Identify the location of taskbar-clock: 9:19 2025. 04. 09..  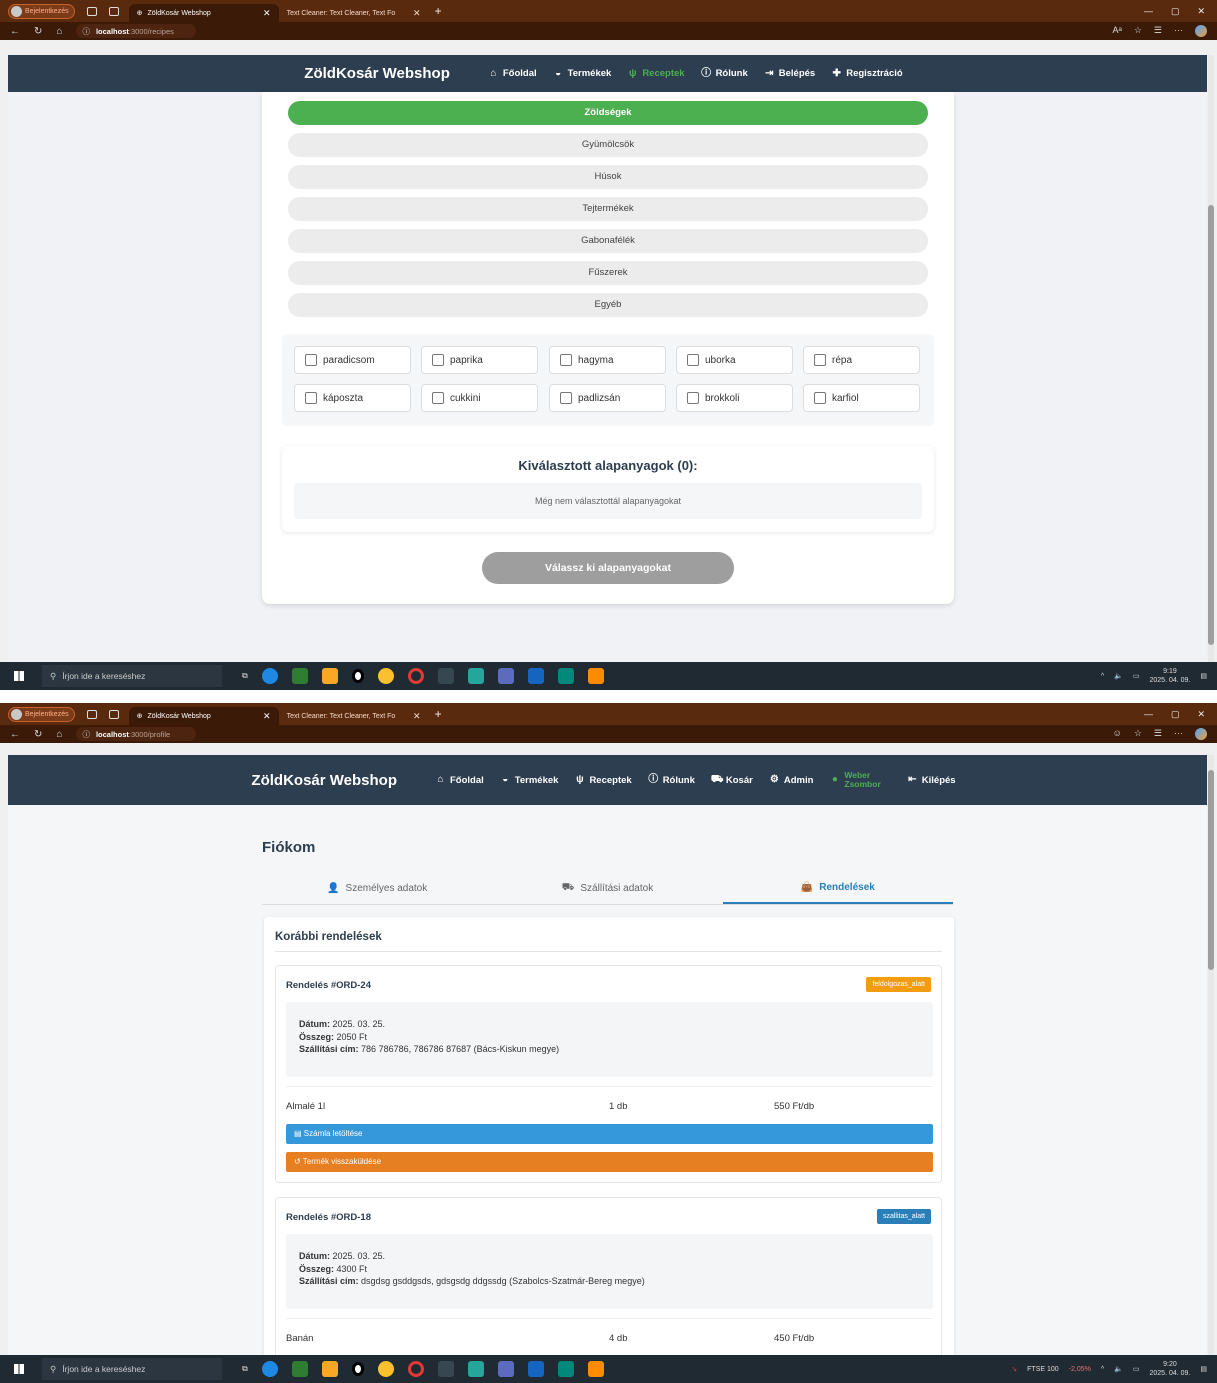
(1170, 676).